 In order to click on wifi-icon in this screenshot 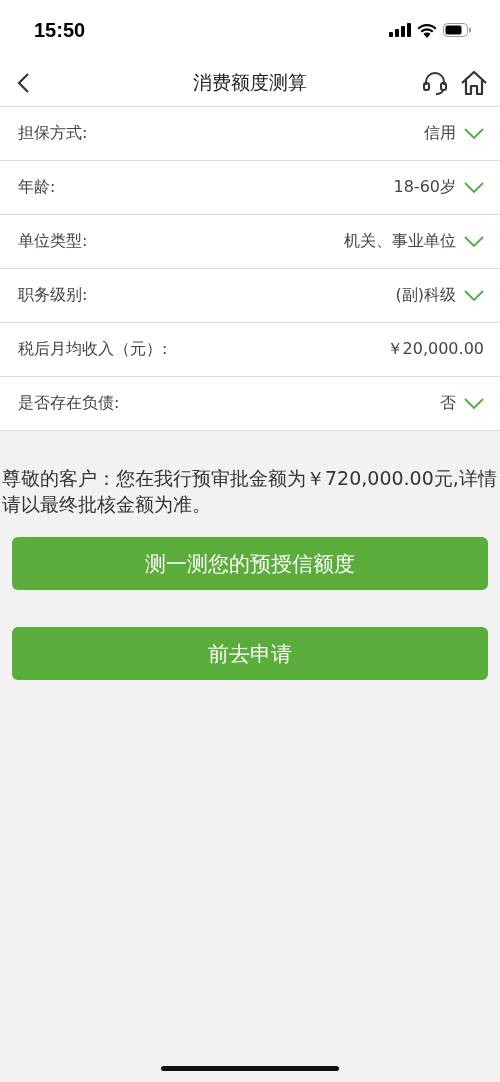, I will do `click(427, 30)`.